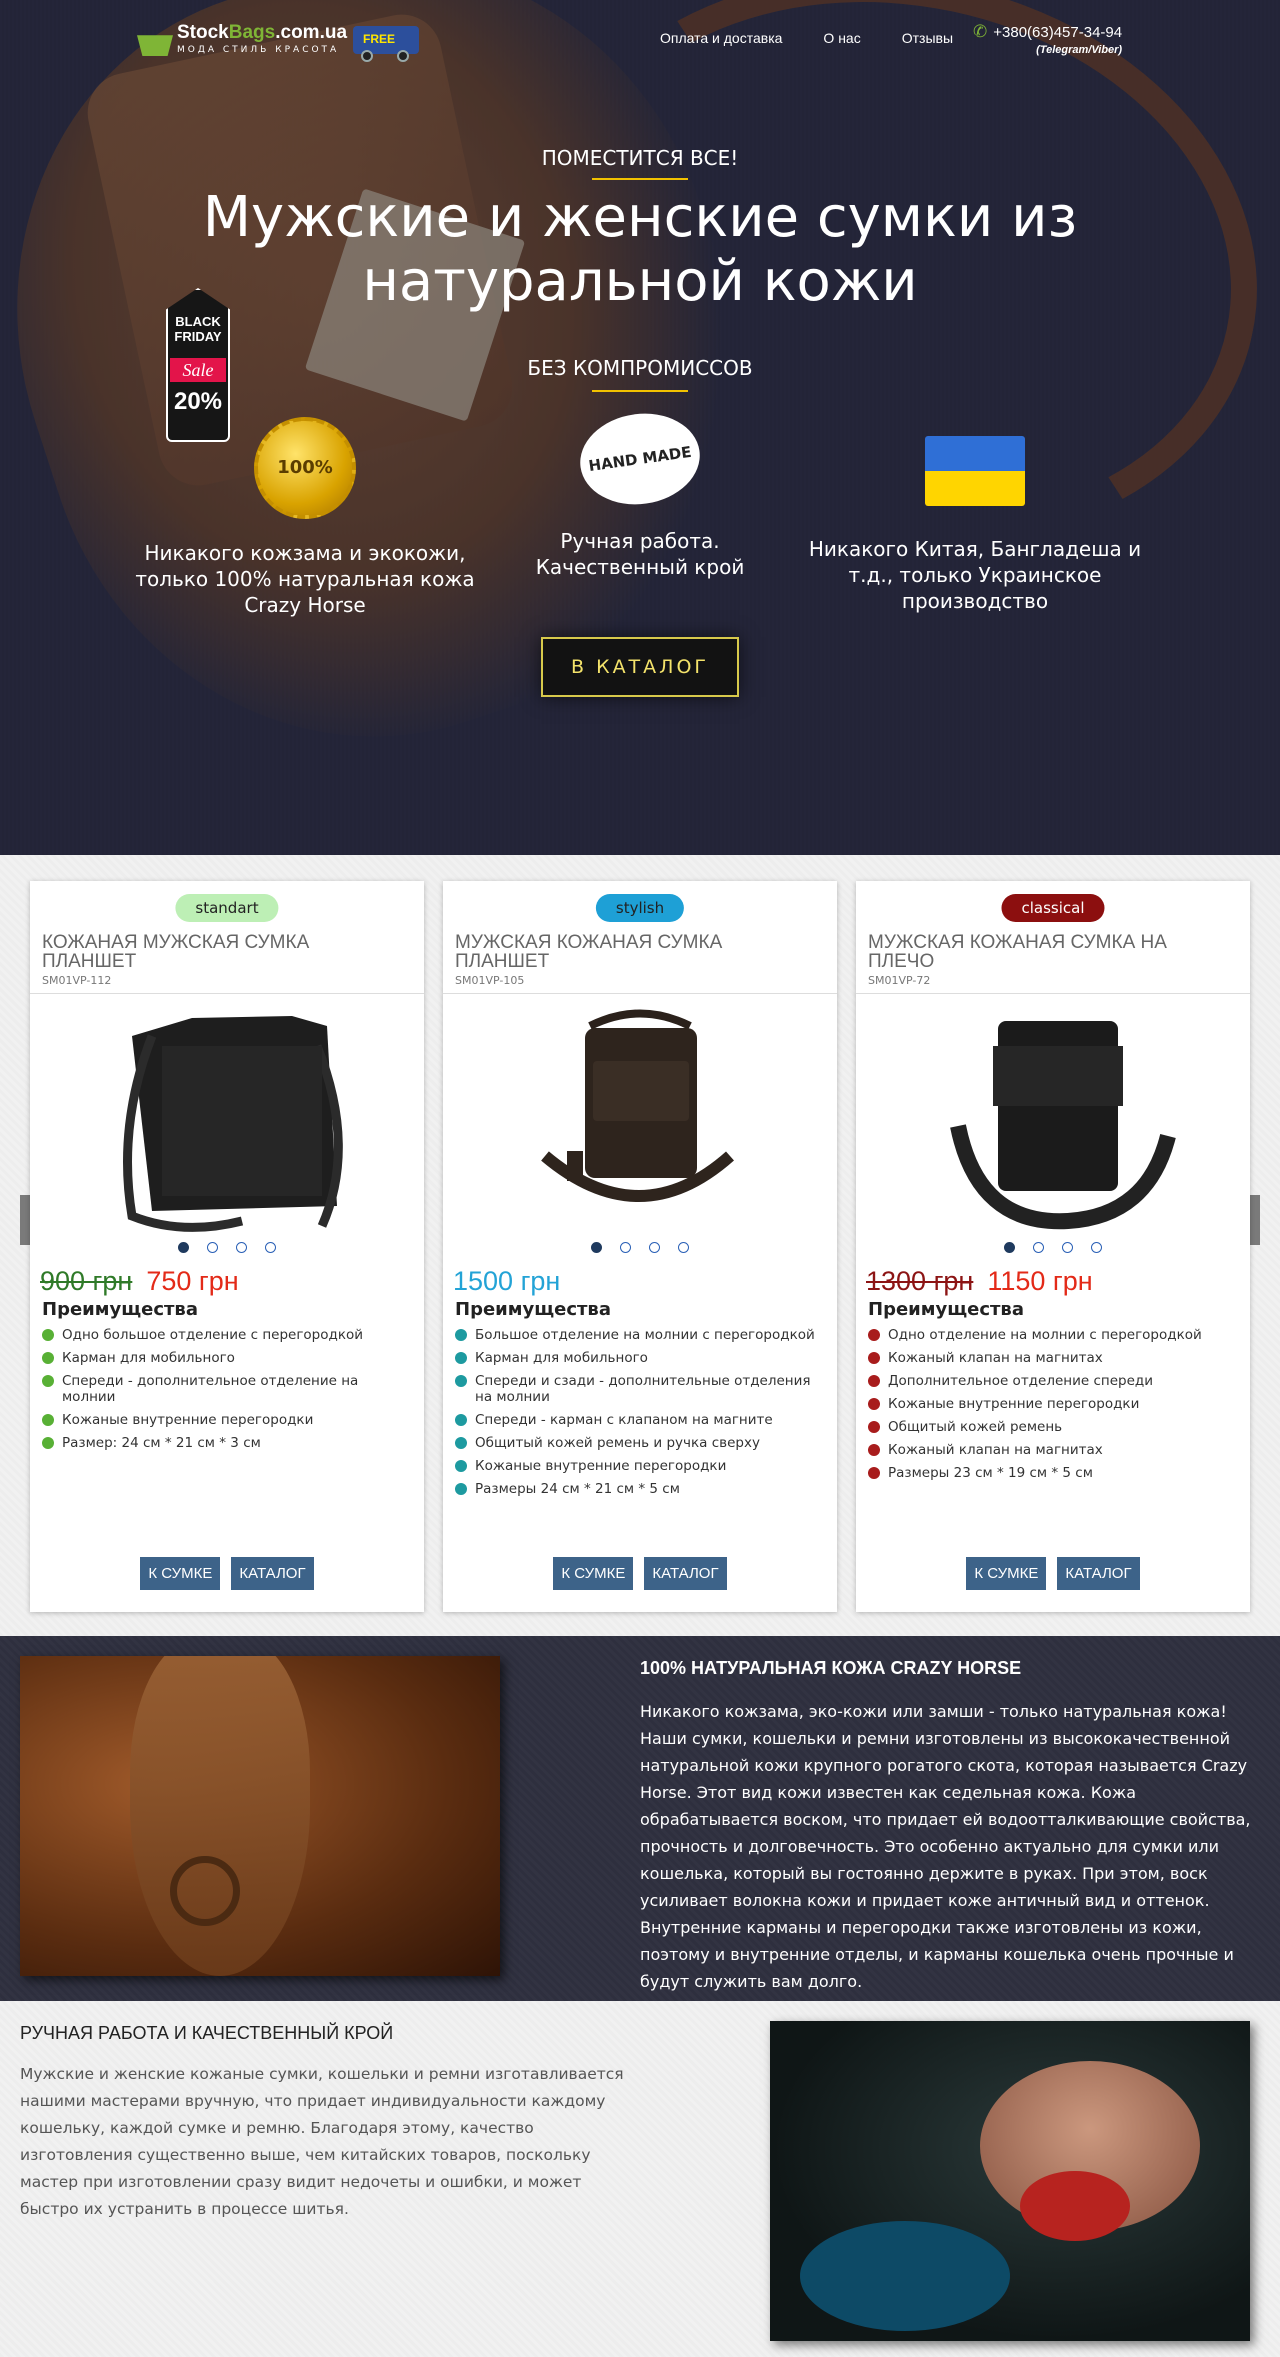 This screenshot has width=1280, height=2357. Describe the element at coordinates (899, 980) in the screenshot. I see `product-sku: SM01VP-72` at that location.